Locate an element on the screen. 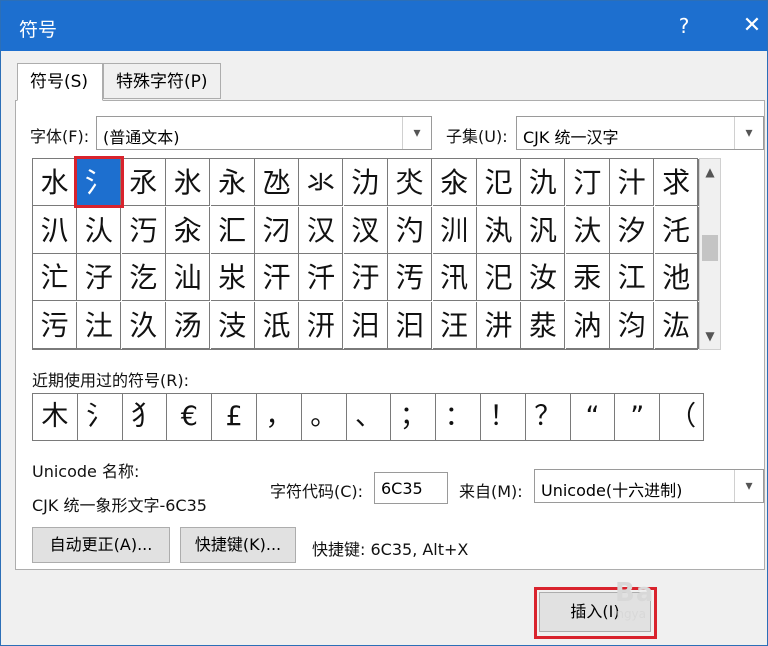 The image size is (768, 646). symbol-cell: 污 is located at coordinates (55, 325).